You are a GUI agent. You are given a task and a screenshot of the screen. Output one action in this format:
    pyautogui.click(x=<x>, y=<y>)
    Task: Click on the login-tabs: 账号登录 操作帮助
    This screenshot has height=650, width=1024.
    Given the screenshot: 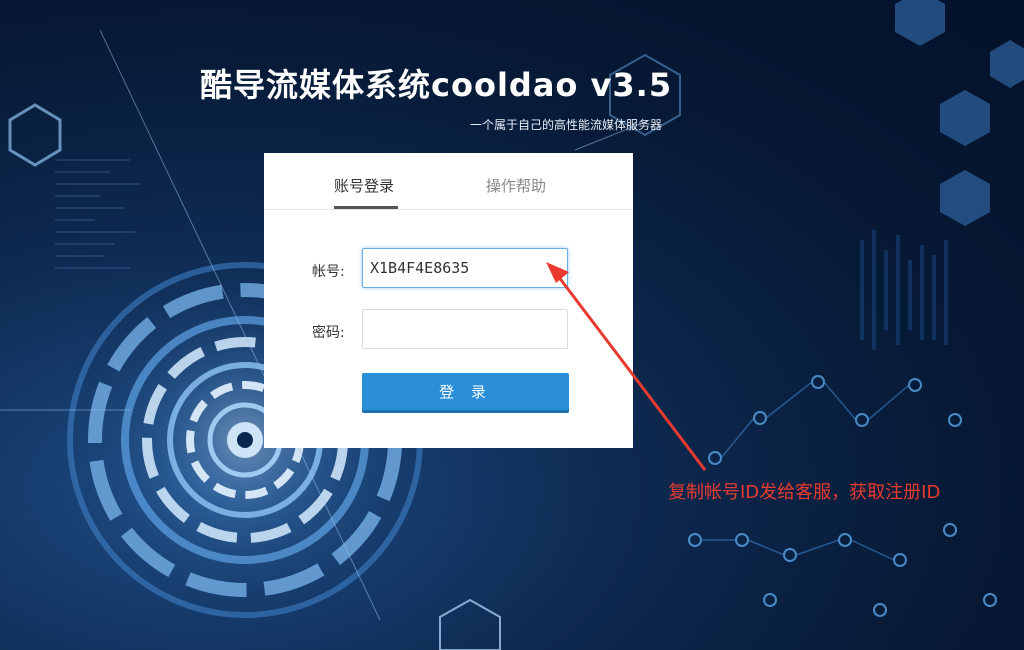 What is the action you would take?
    pyautogui.click(x=448, y=181)
    